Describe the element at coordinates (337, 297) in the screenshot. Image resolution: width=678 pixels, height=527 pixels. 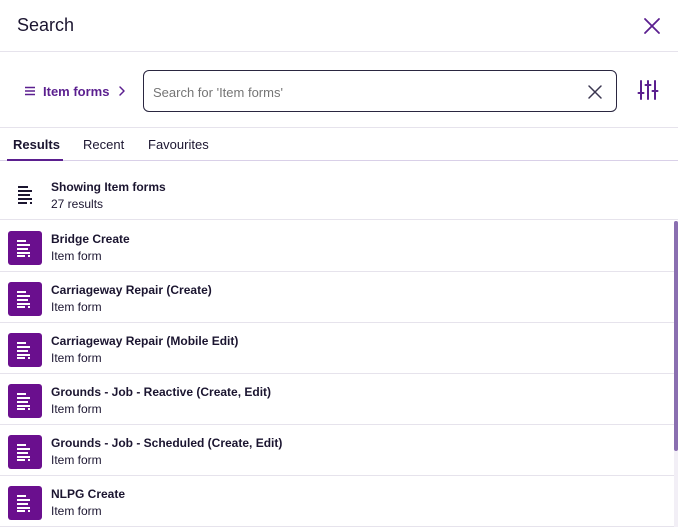
I see `list-item: Carriageway Repair (Create) Item form` at that location.